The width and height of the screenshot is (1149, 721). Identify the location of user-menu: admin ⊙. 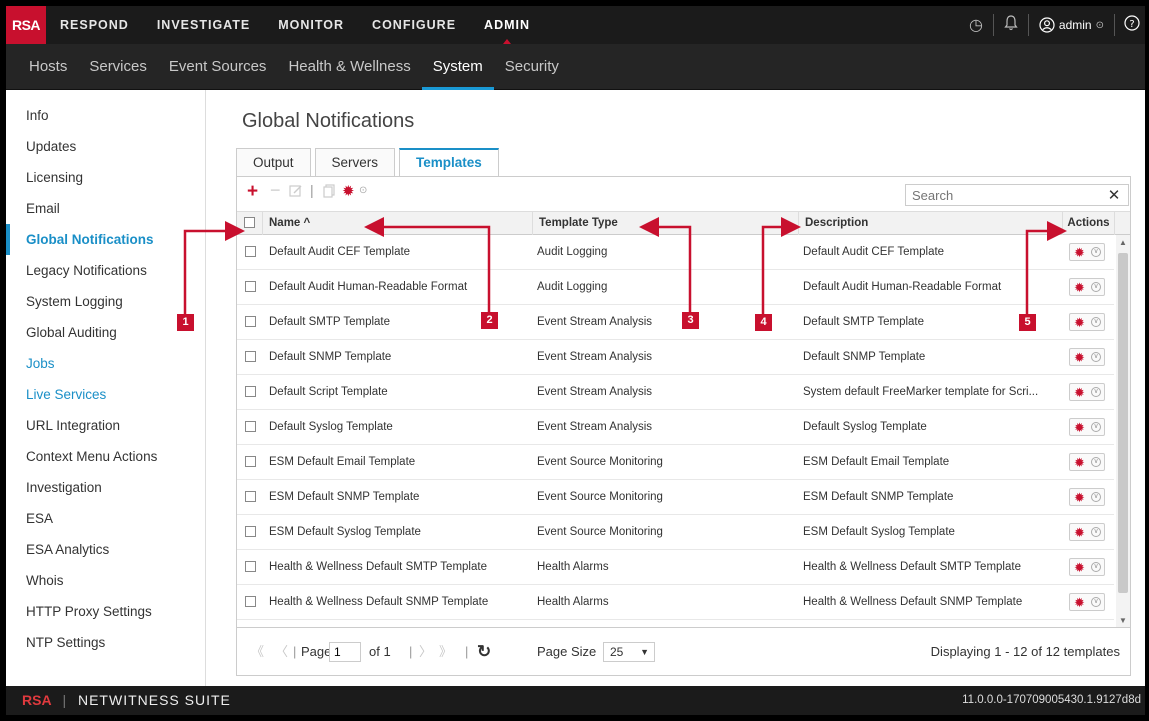
(1071, 25).